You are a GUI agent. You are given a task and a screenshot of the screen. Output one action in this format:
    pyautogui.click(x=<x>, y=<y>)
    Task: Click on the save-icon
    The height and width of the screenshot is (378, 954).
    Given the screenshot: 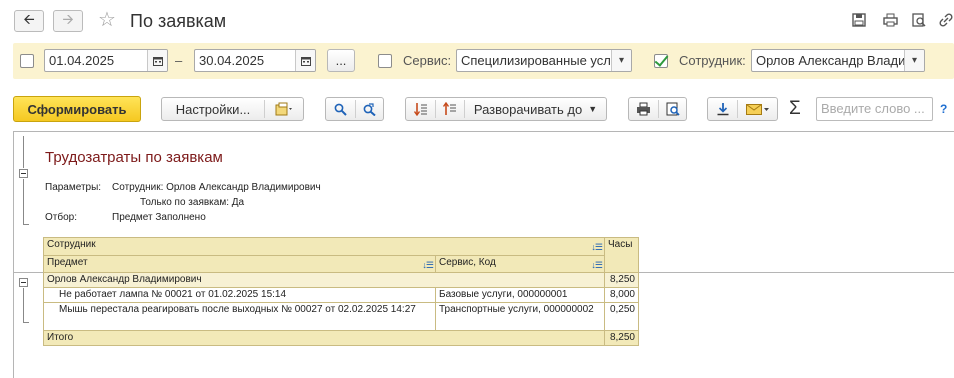 What is the action you would take?
    pyautogui.click(x=859, y=20)
    